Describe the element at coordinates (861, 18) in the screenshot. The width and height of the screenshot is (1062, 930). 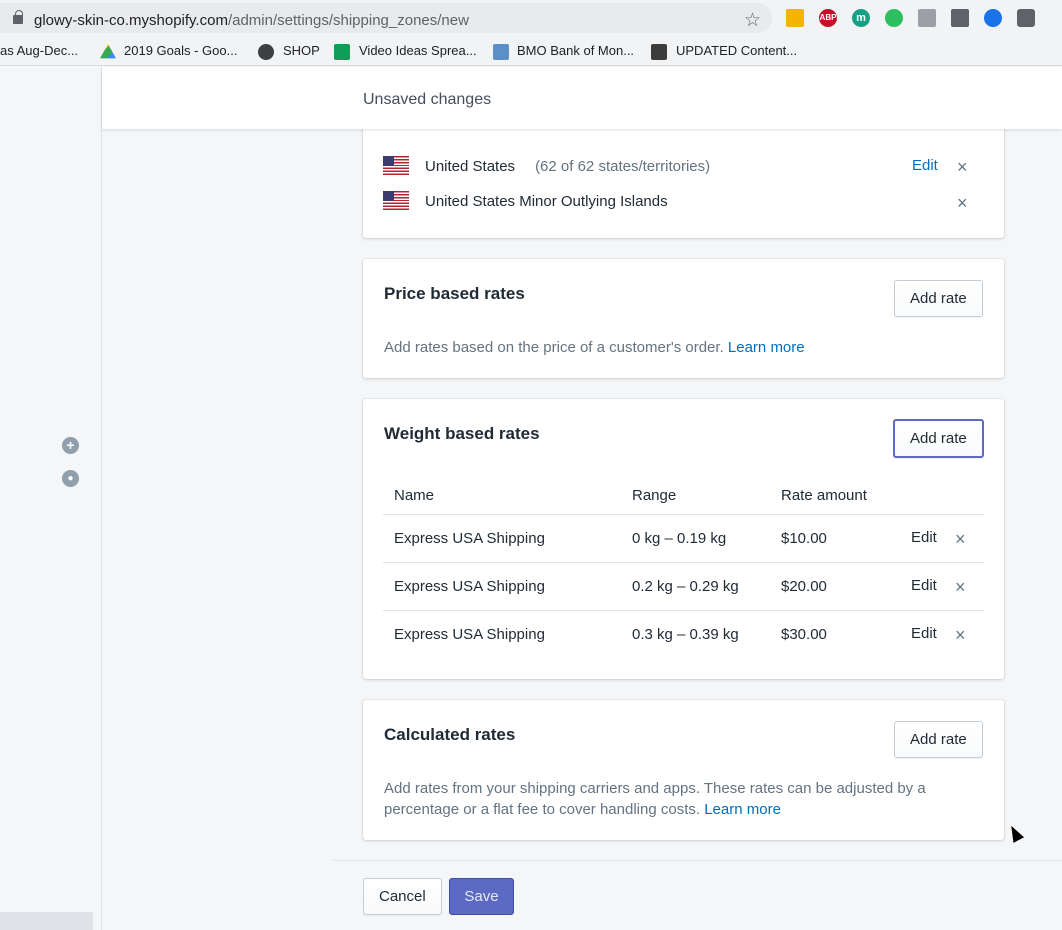
I see `m-extension-icon: m` at that location.